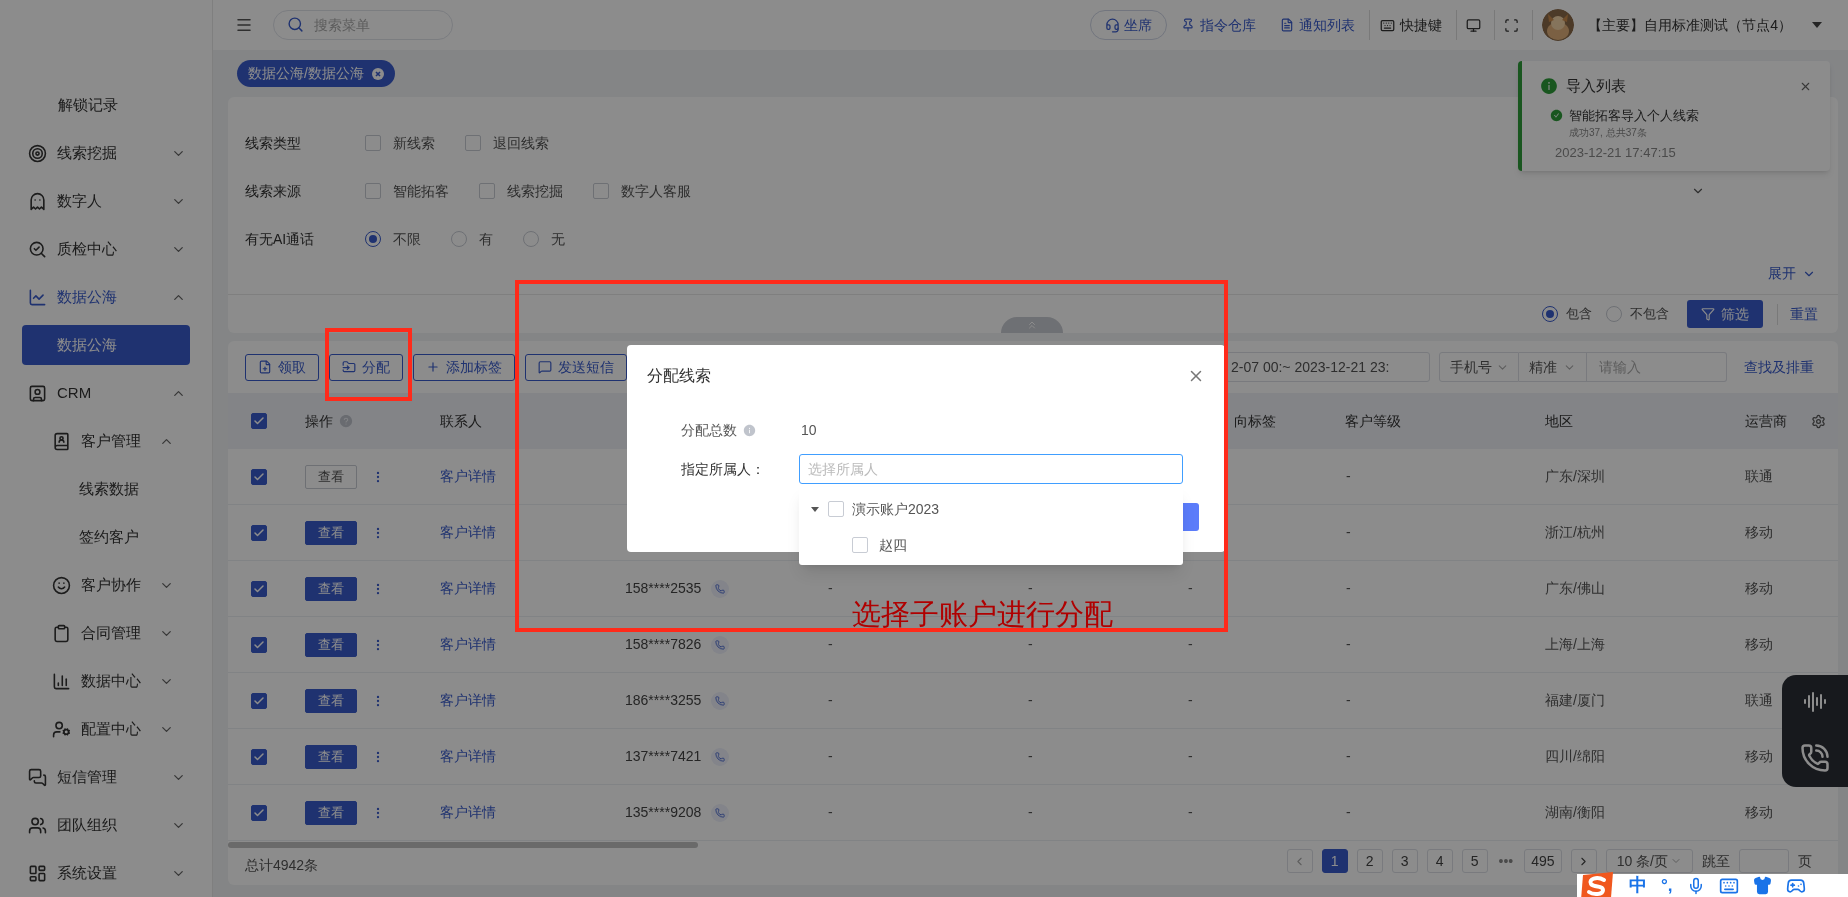  I want to click on nav-item: 合同管理, so click(106, 633).